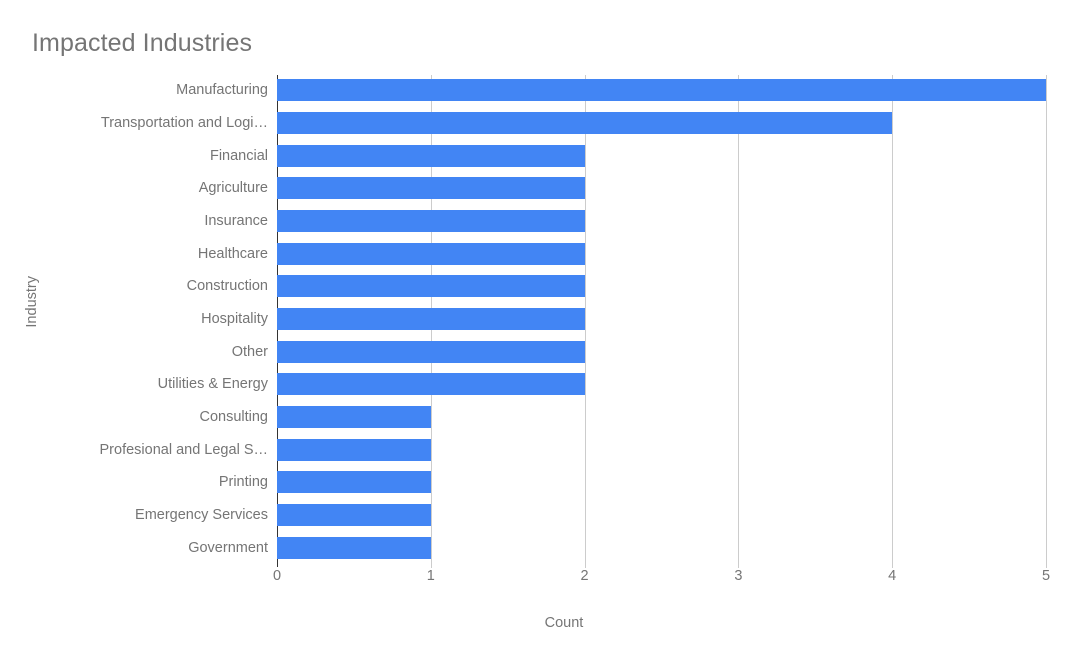  What do you see at coordinates (233, 417) in the screenshot?
I see `y-axis-tick-label: Consulting` at bounding box center [233, 417].